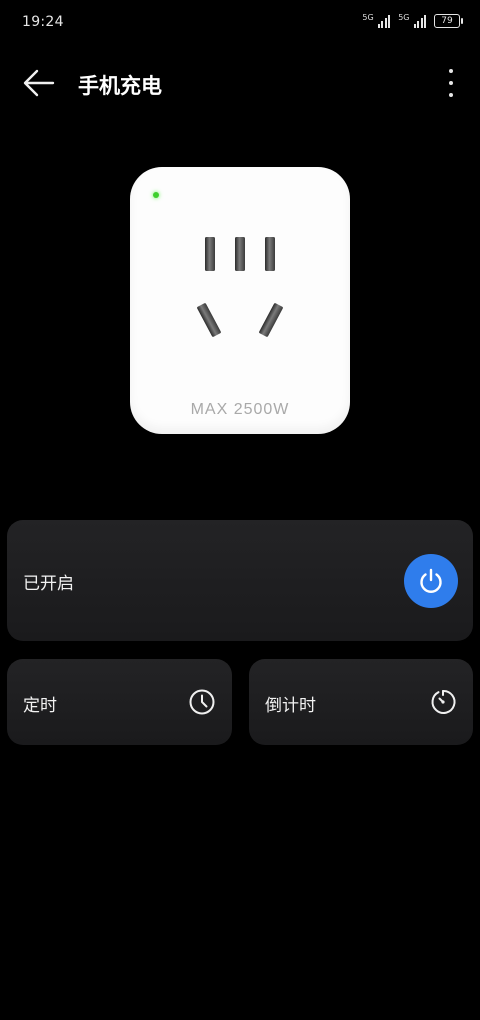 Image resolution: width=480 pixels, height=1020 pixels. What do you see at coordinates (240, 300) in the screenshot?
I see `power-socket-icon: MAX 2500W` at bounding box center [240, 300].